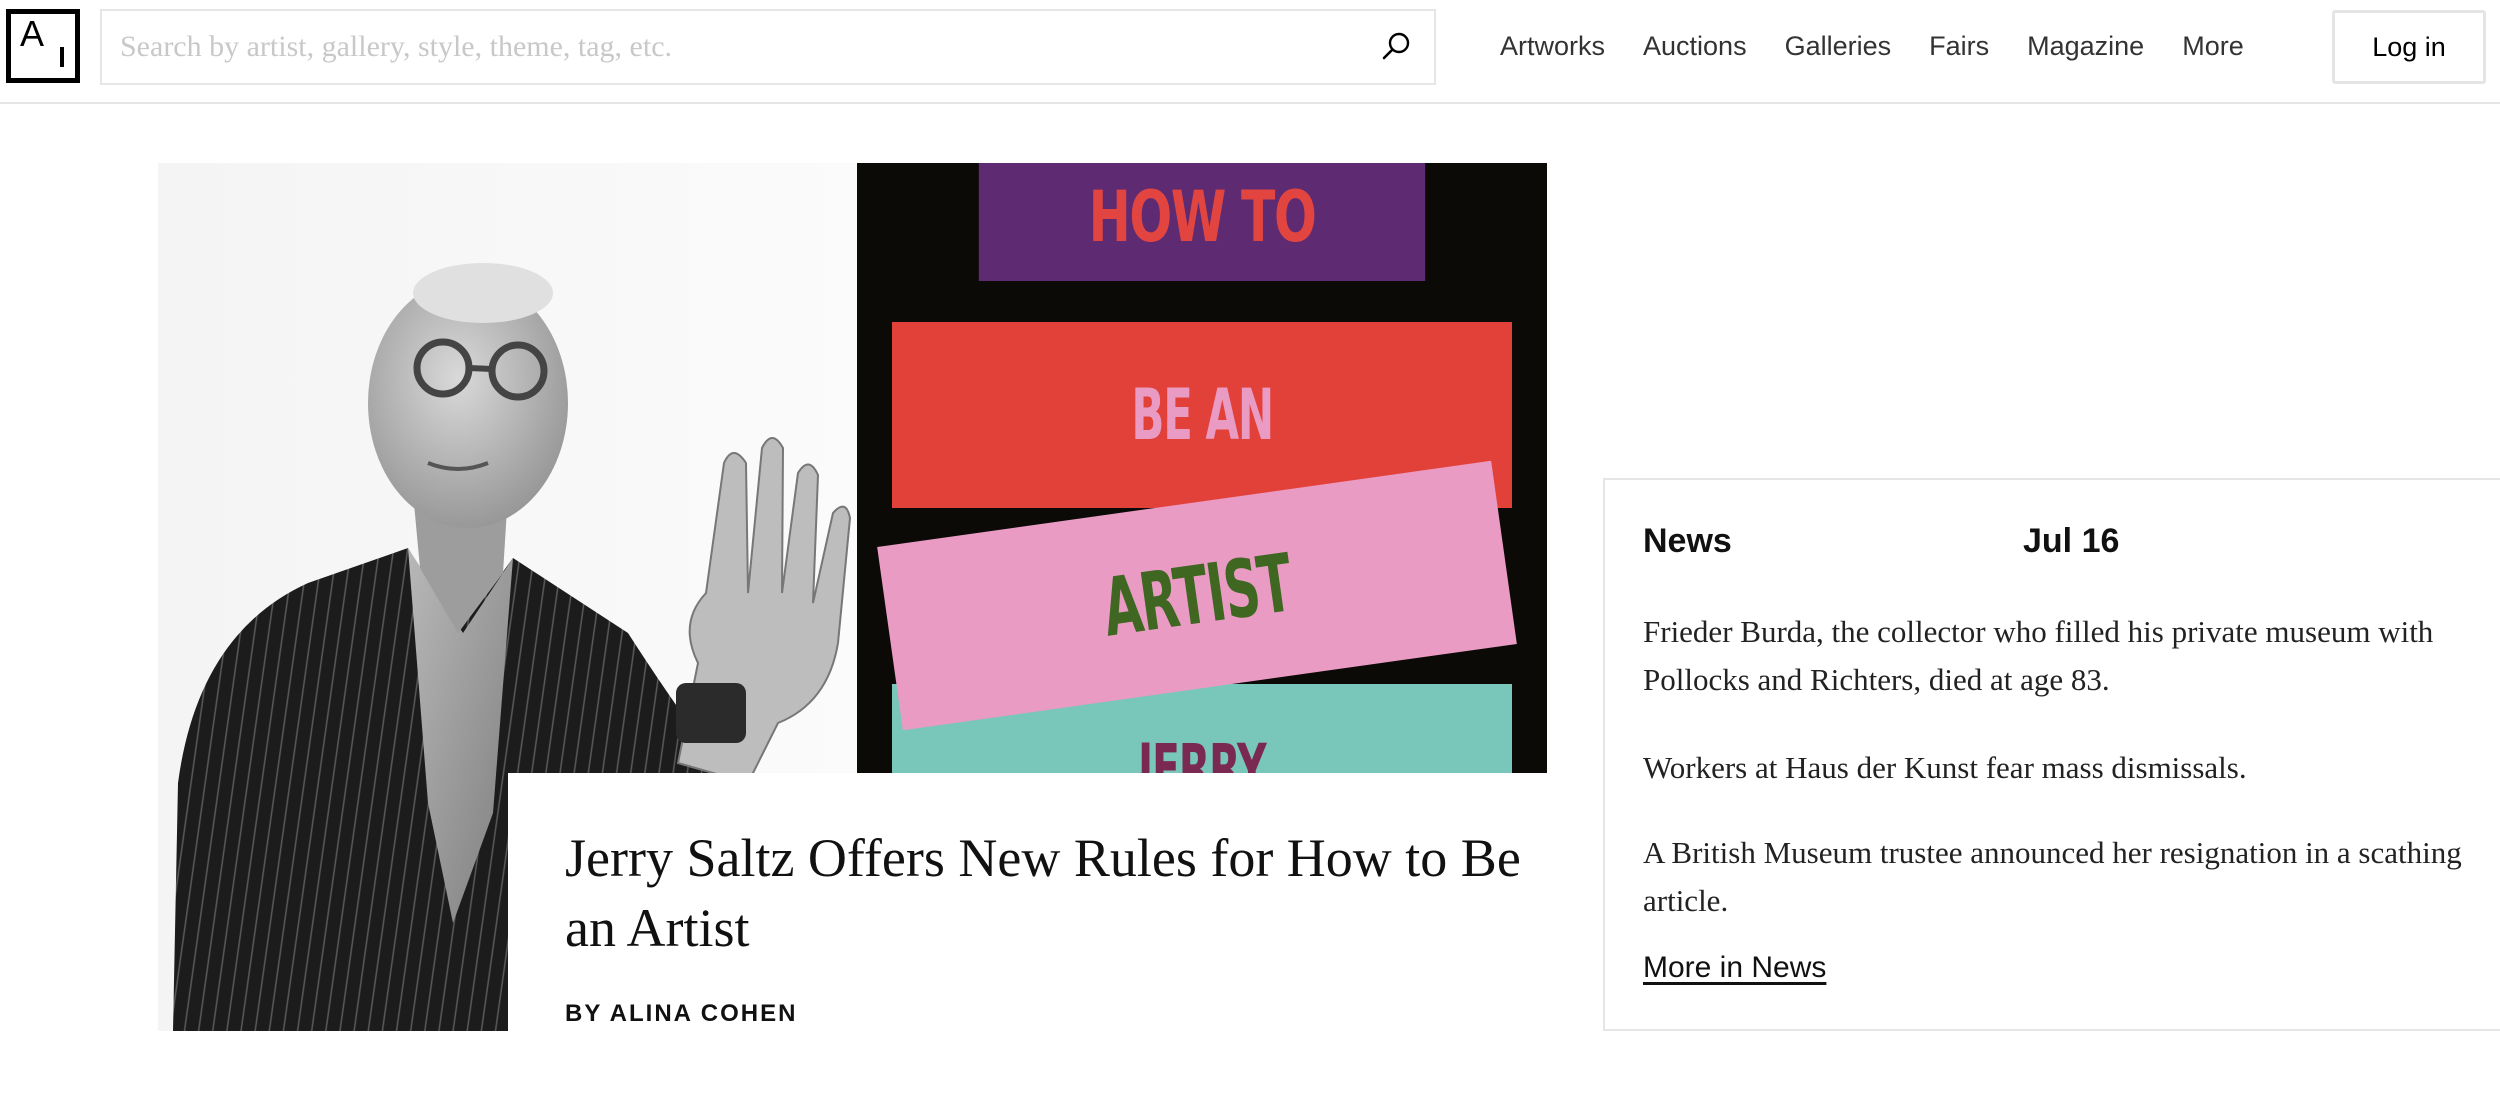  I want to click on search-icon, so click(1396, 47).